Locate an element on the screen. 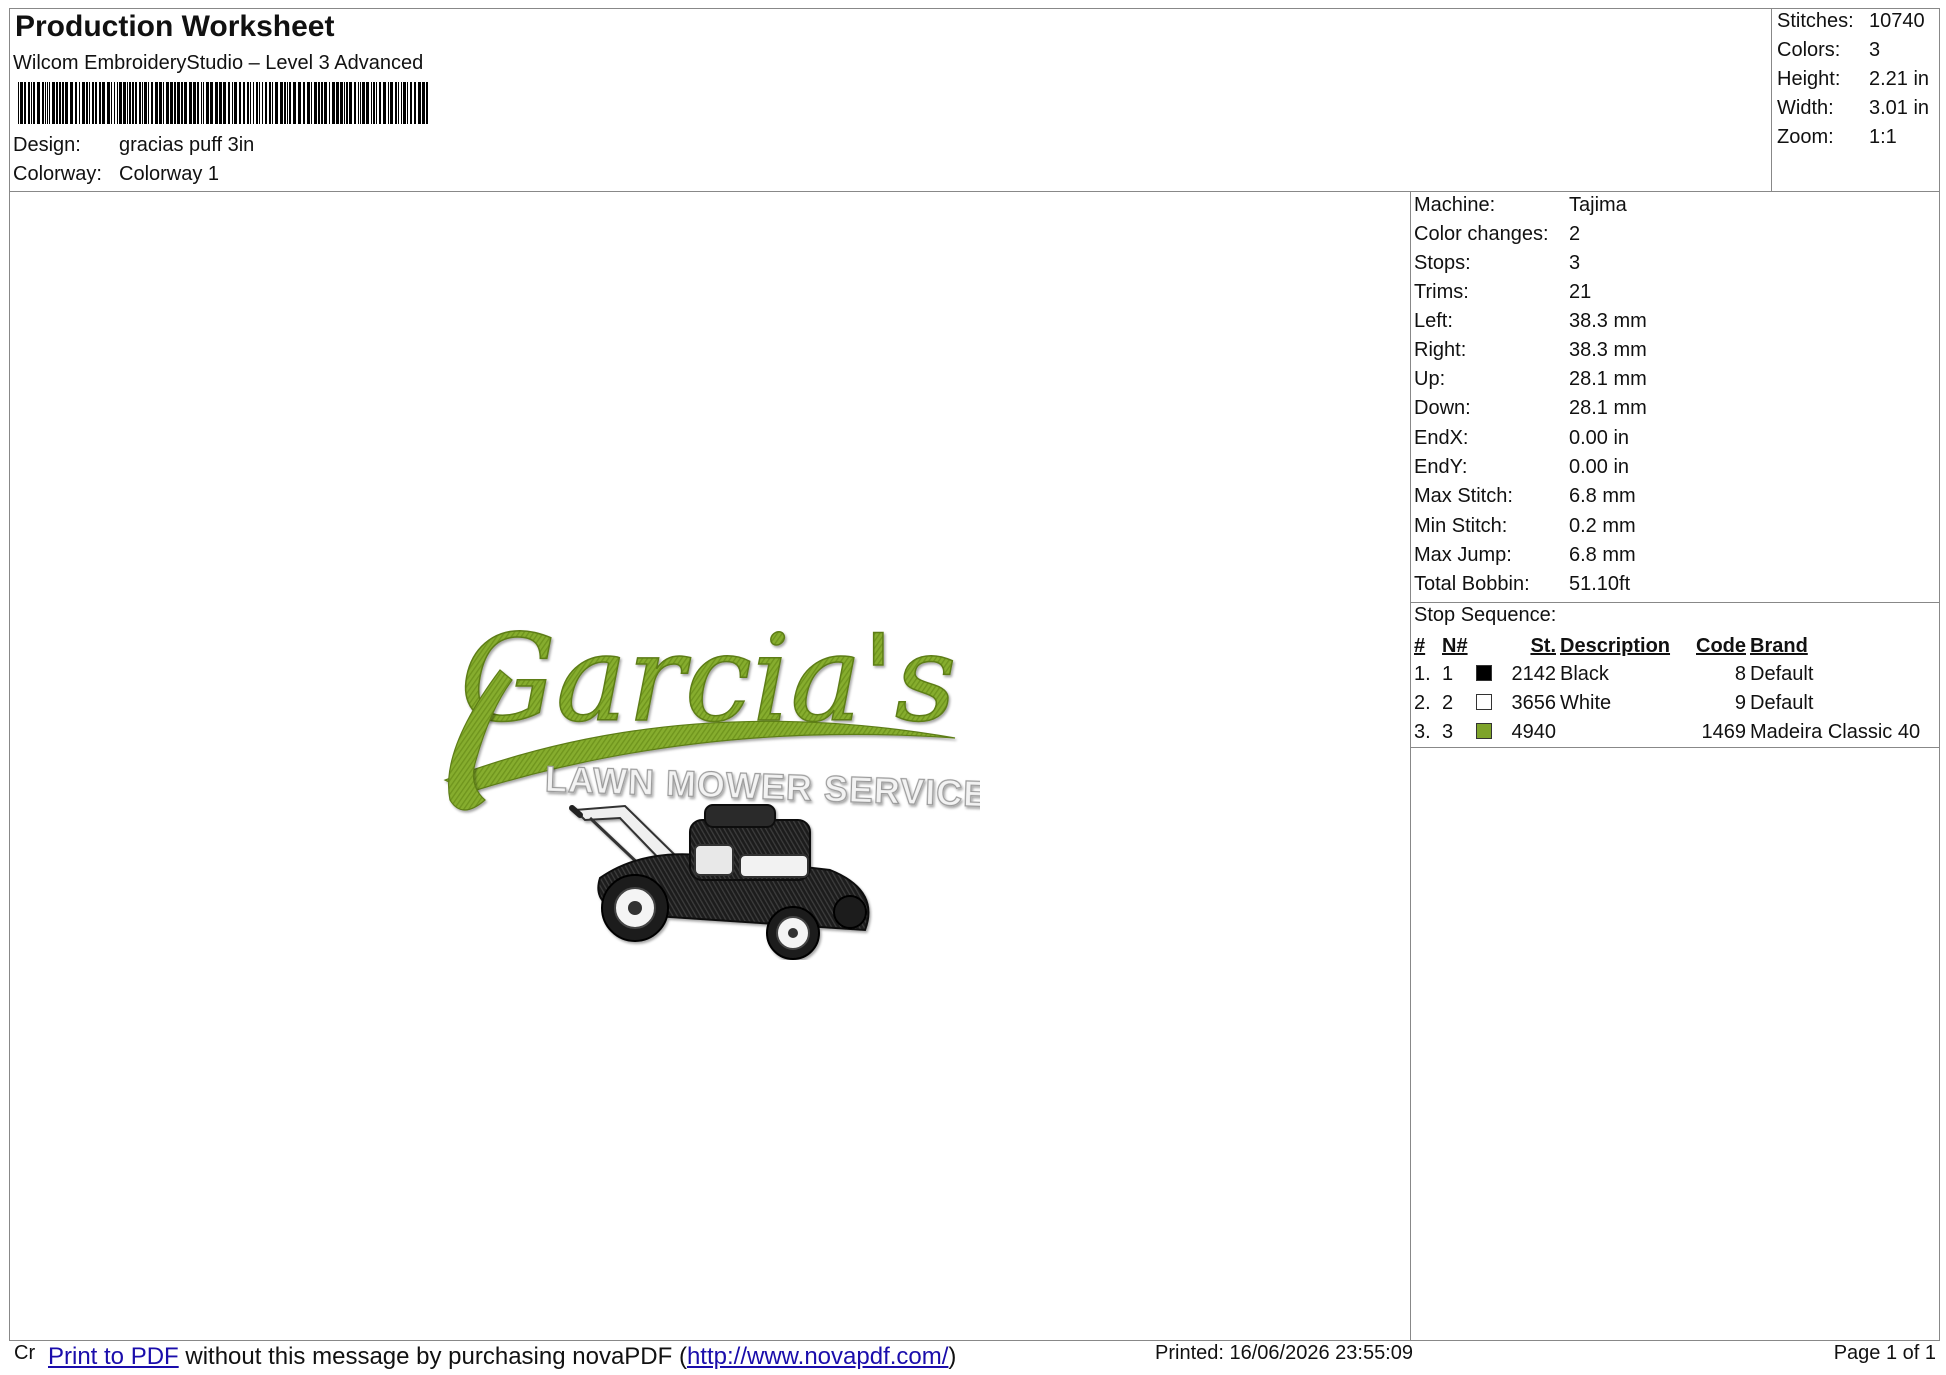 The height and width of the screenshot is (1375, 1946). machine-label: Up: is located at coordinates (1430, 379).